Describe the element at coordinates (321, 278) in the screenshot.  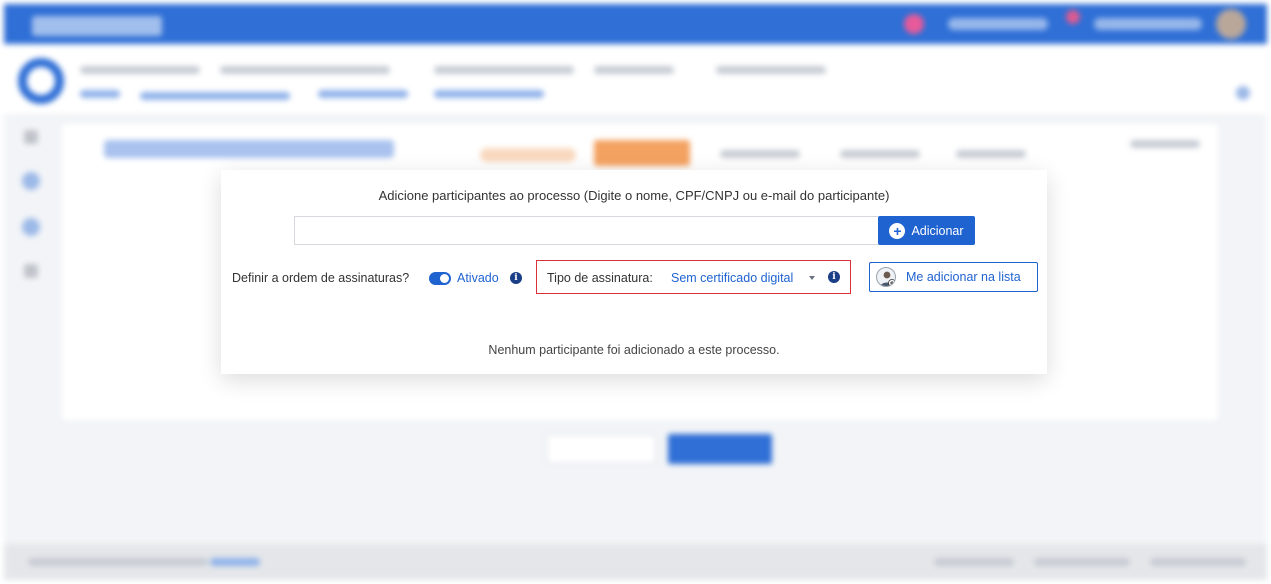
I see `signature-order-label: Definir a ordem de assinaturas?` at that location.